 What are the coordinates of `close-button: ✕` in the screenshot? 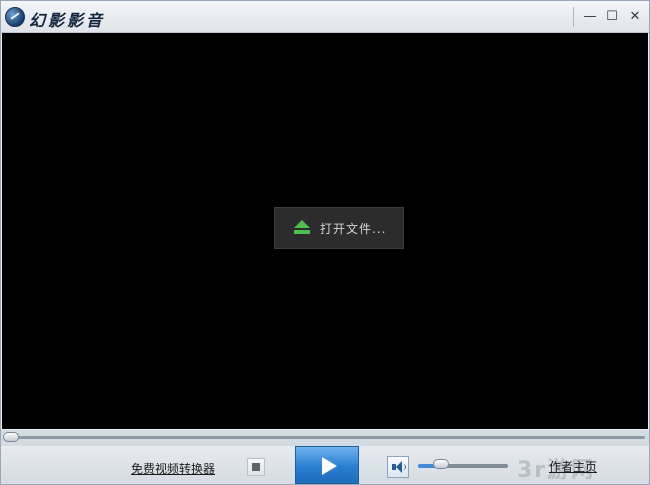 It's located at (635, 17).